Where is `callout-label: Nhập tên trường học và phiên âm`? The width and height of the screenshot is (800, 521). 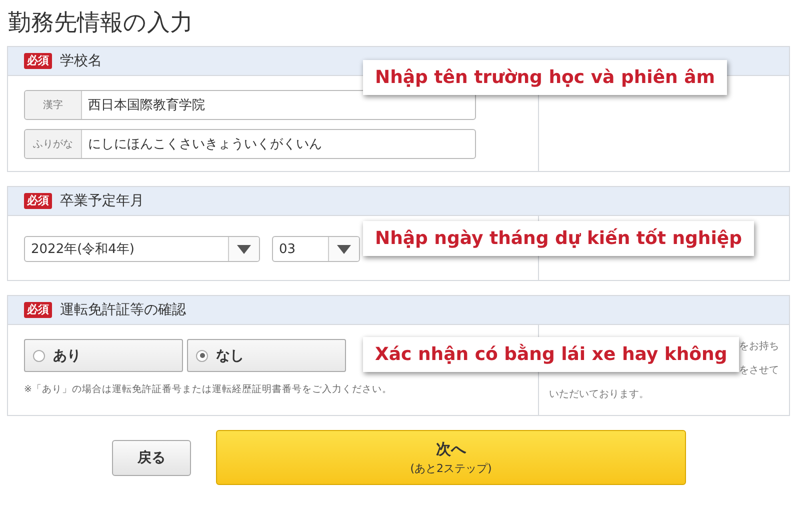
callout-label: Nhập tên trường học và phiên âm is located at coordinates (545, 77).